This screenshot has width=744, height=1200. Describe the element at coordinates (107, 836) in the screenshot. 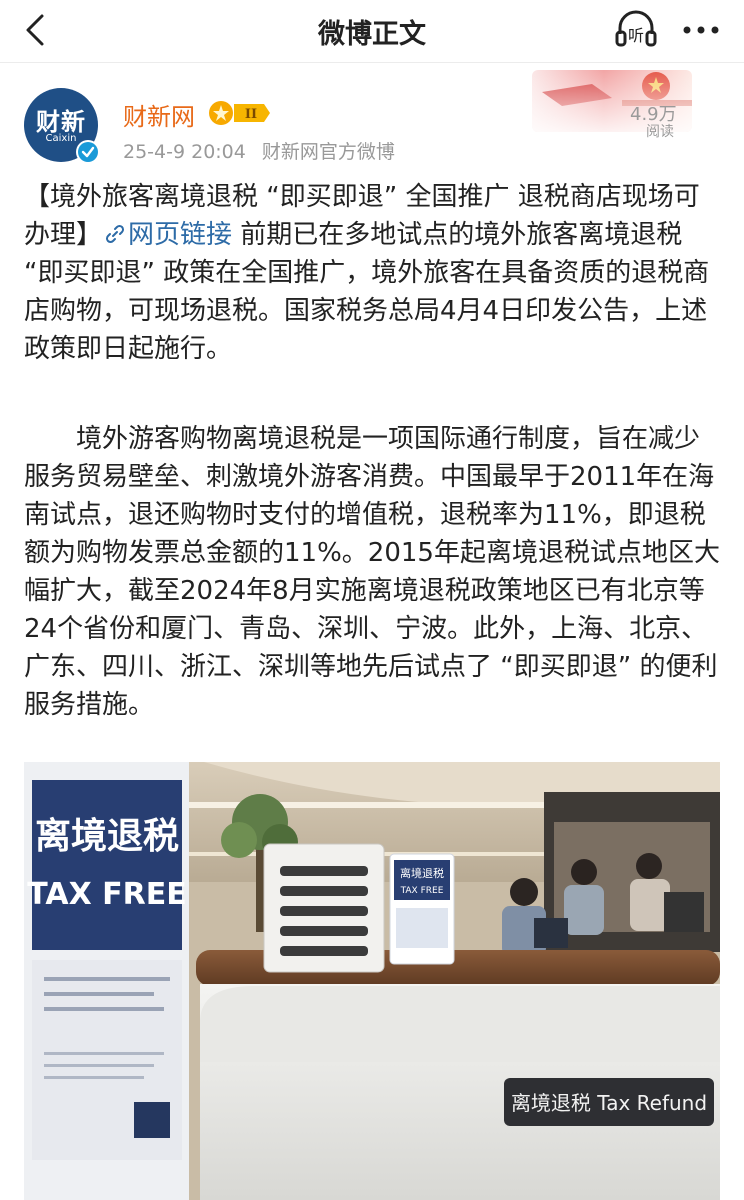

I see `photo-sign-cn: 离境退税` at that location.